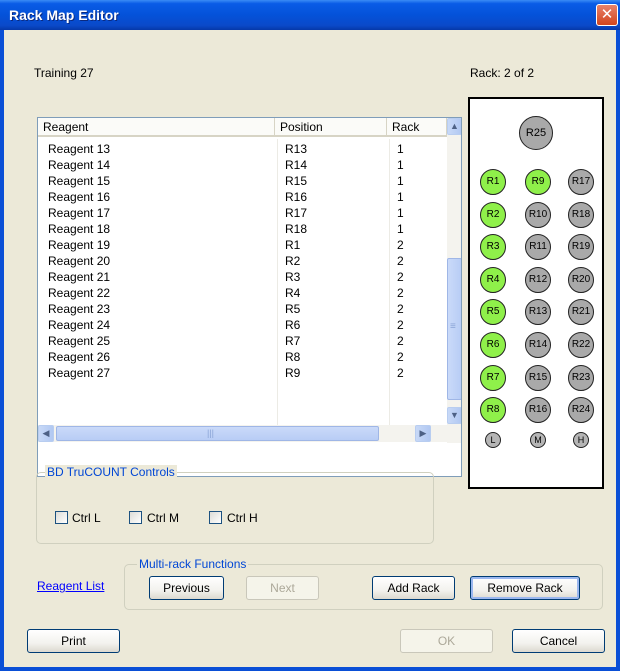 The height and width of the screenshot is (671, 620). Describe the element at coordinates (493, 345) in the screenshot. I see `tube-r6: R6` at that location.